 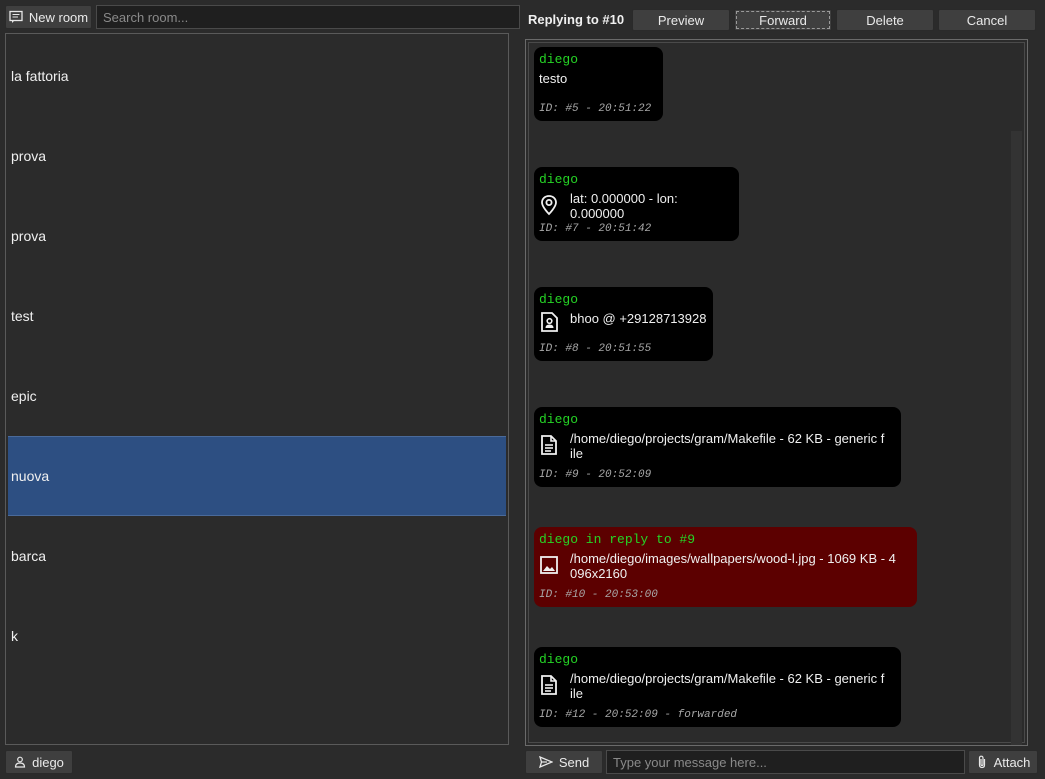 I want to click on new-room-button: New room, so click(x=48, y=17).